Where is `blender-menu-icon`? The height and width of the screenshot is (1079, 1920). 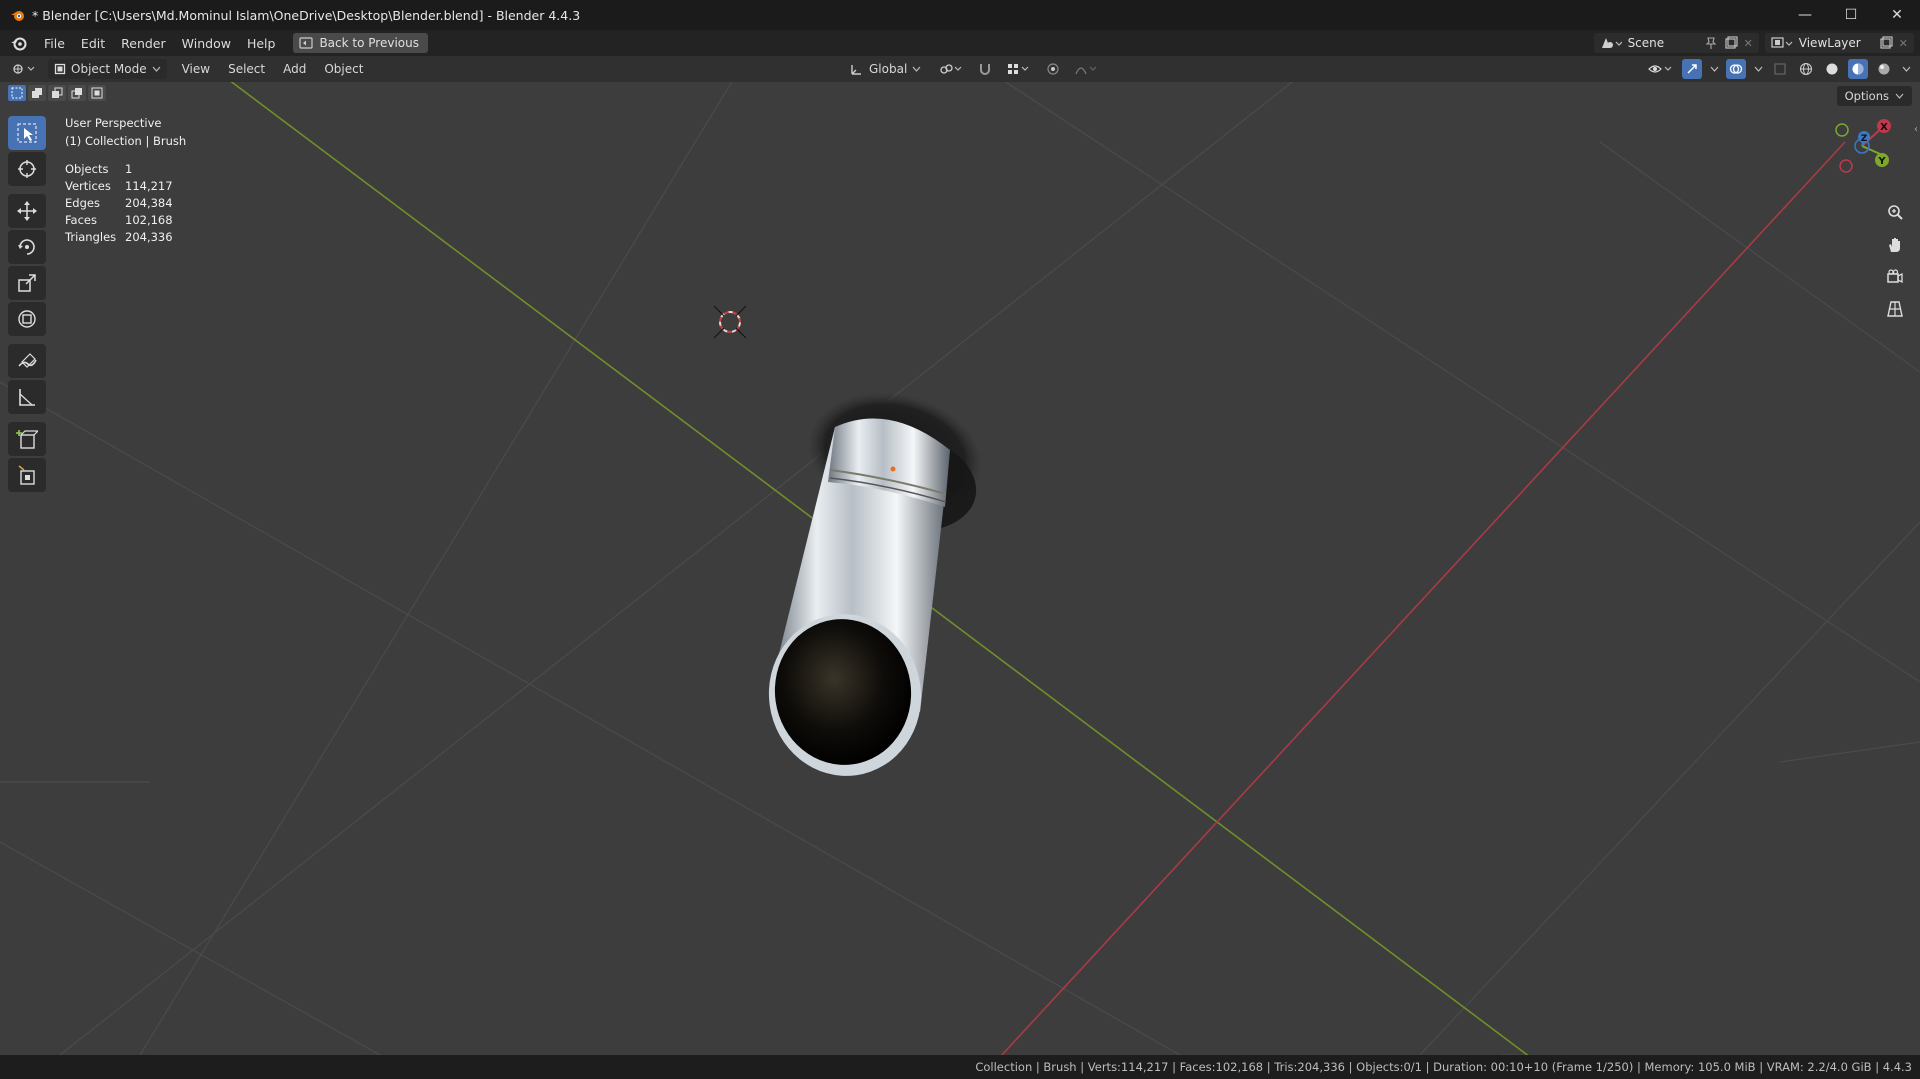
blender-menu-icon is located at coordinates (19, 43).